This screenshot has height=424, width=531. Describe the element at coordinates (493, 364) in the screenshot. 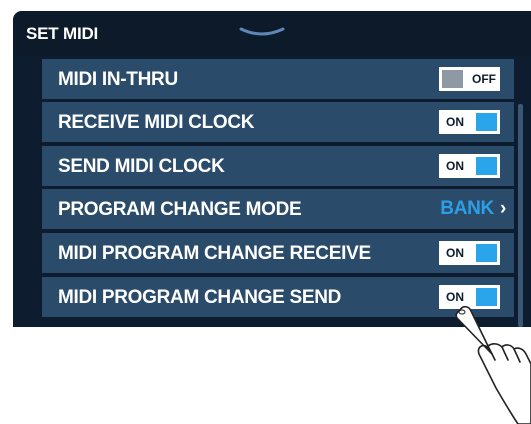

I see `tapping-hand-icon` at that location.